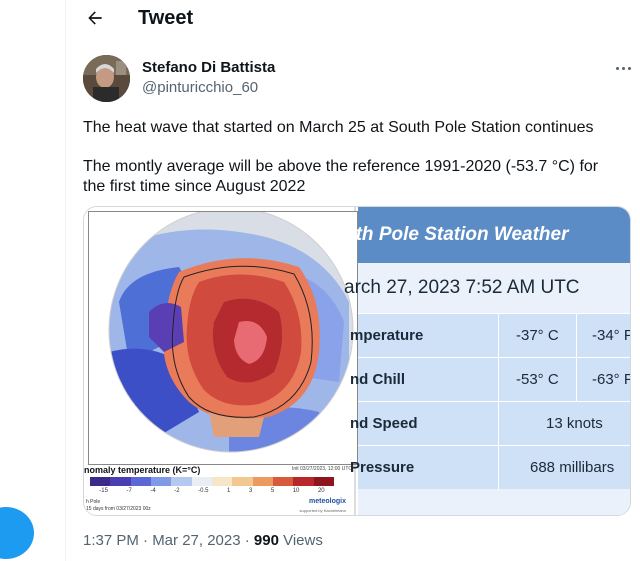 The image size is (640, 561). Describe the element at coordinates (17, 533) in the screenshot. I see `compose-button` at that location.